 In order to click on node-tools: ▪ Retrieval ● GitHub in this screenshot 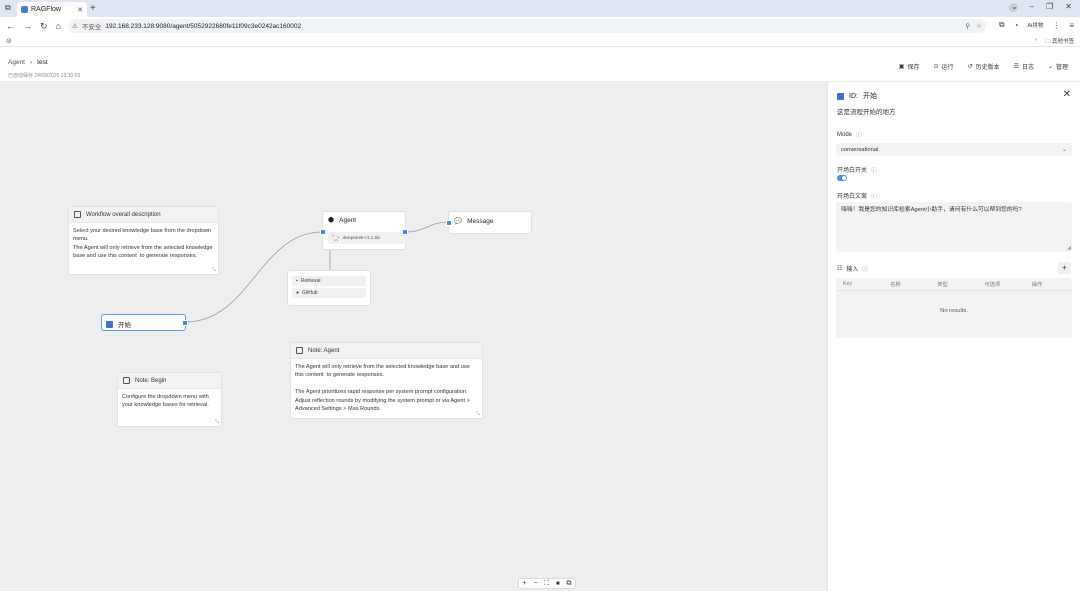, I will do `click(329, 288)`.